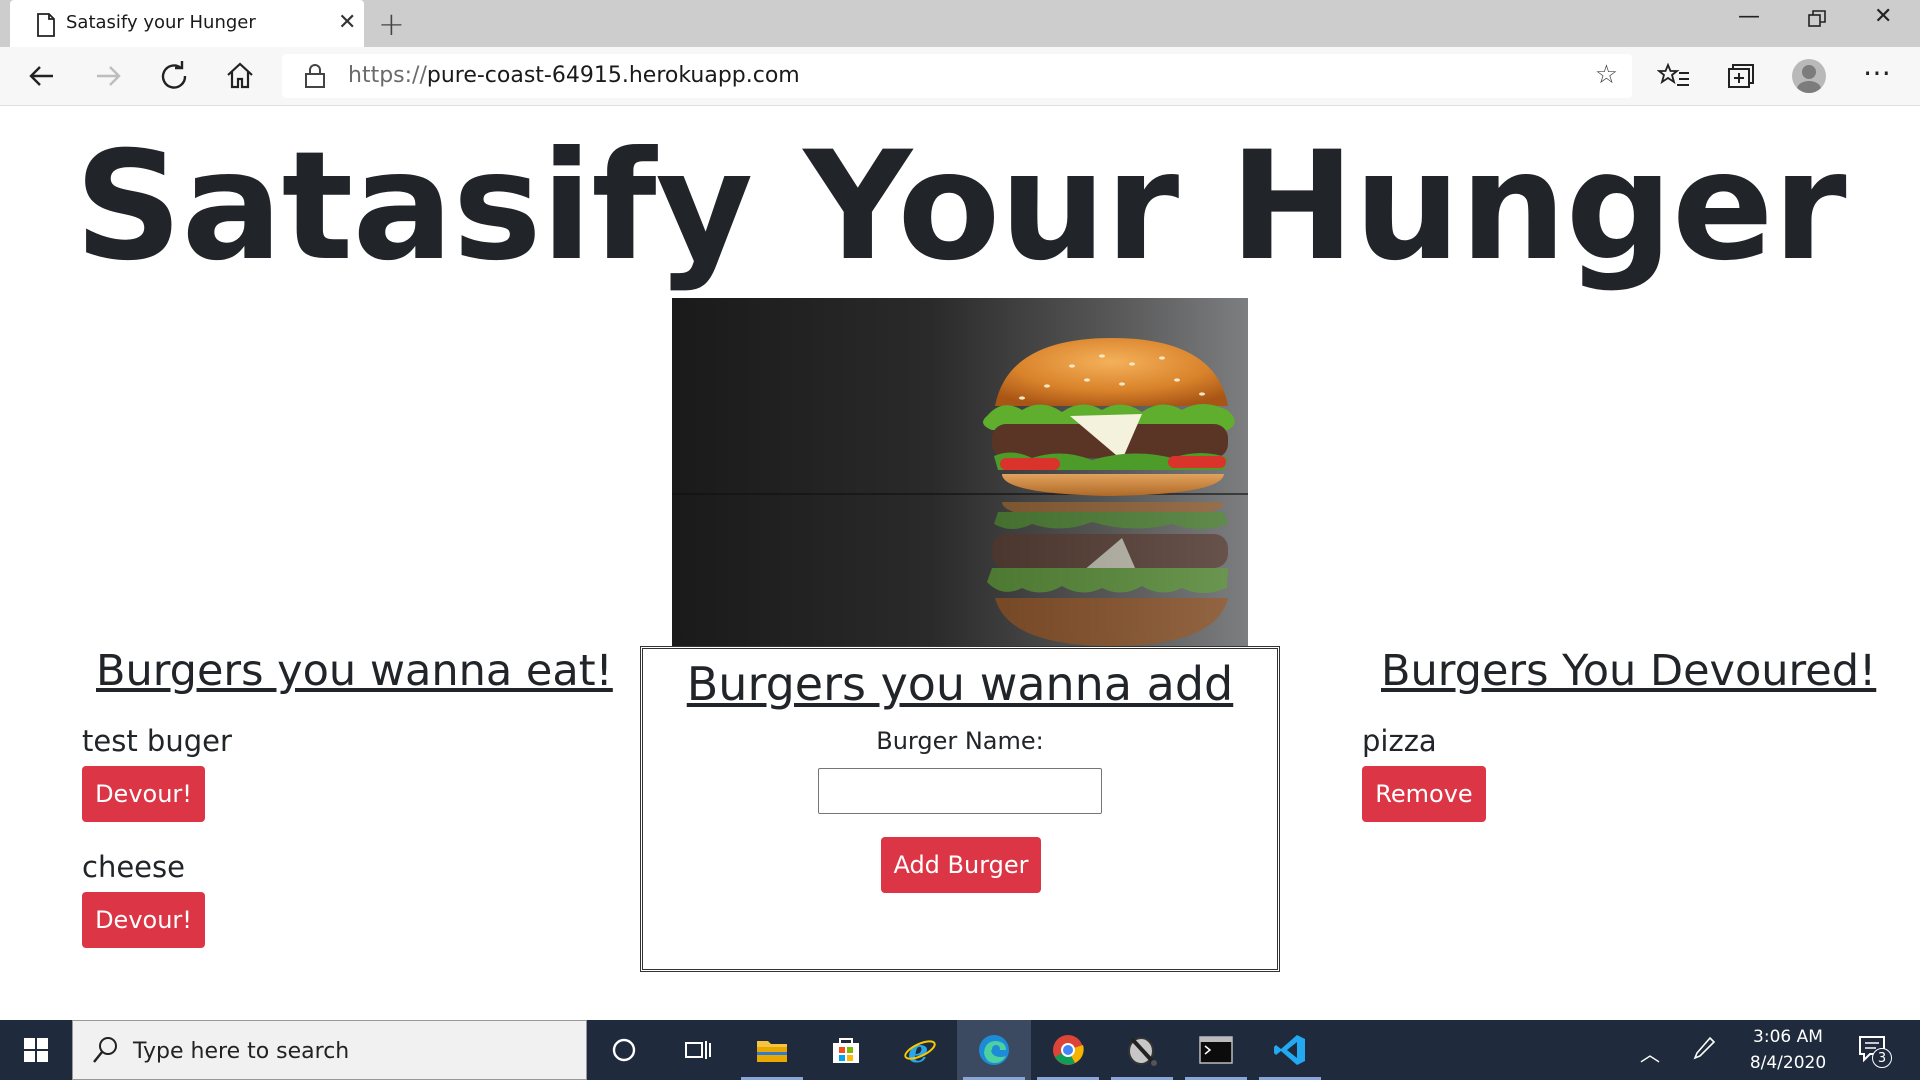  What do you see at coordinates (1068, 1050) in the screenshot?
I see `chrome-icon` at bounding box center [1068, 1050].